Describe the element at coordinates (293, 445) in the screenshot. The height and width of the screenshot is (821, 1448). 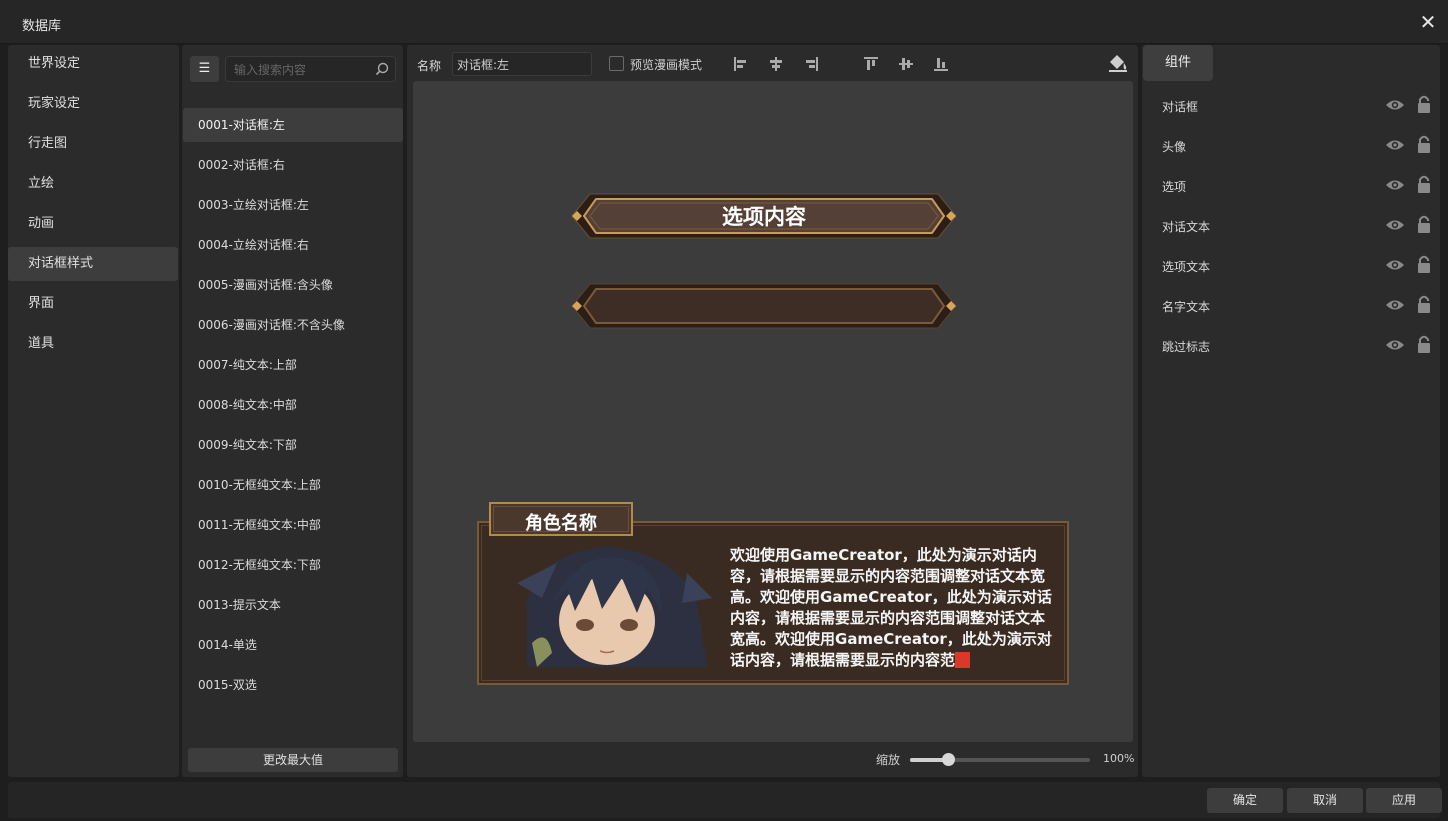
I see `list-item: 0009-纯文本:下部` at that location.